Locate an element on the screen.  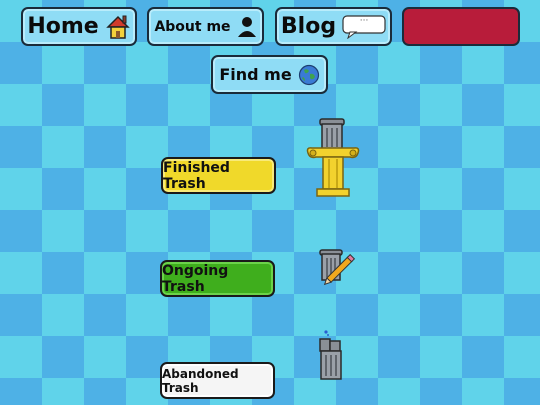
home-button: Home is located at coordinates (79, 26).